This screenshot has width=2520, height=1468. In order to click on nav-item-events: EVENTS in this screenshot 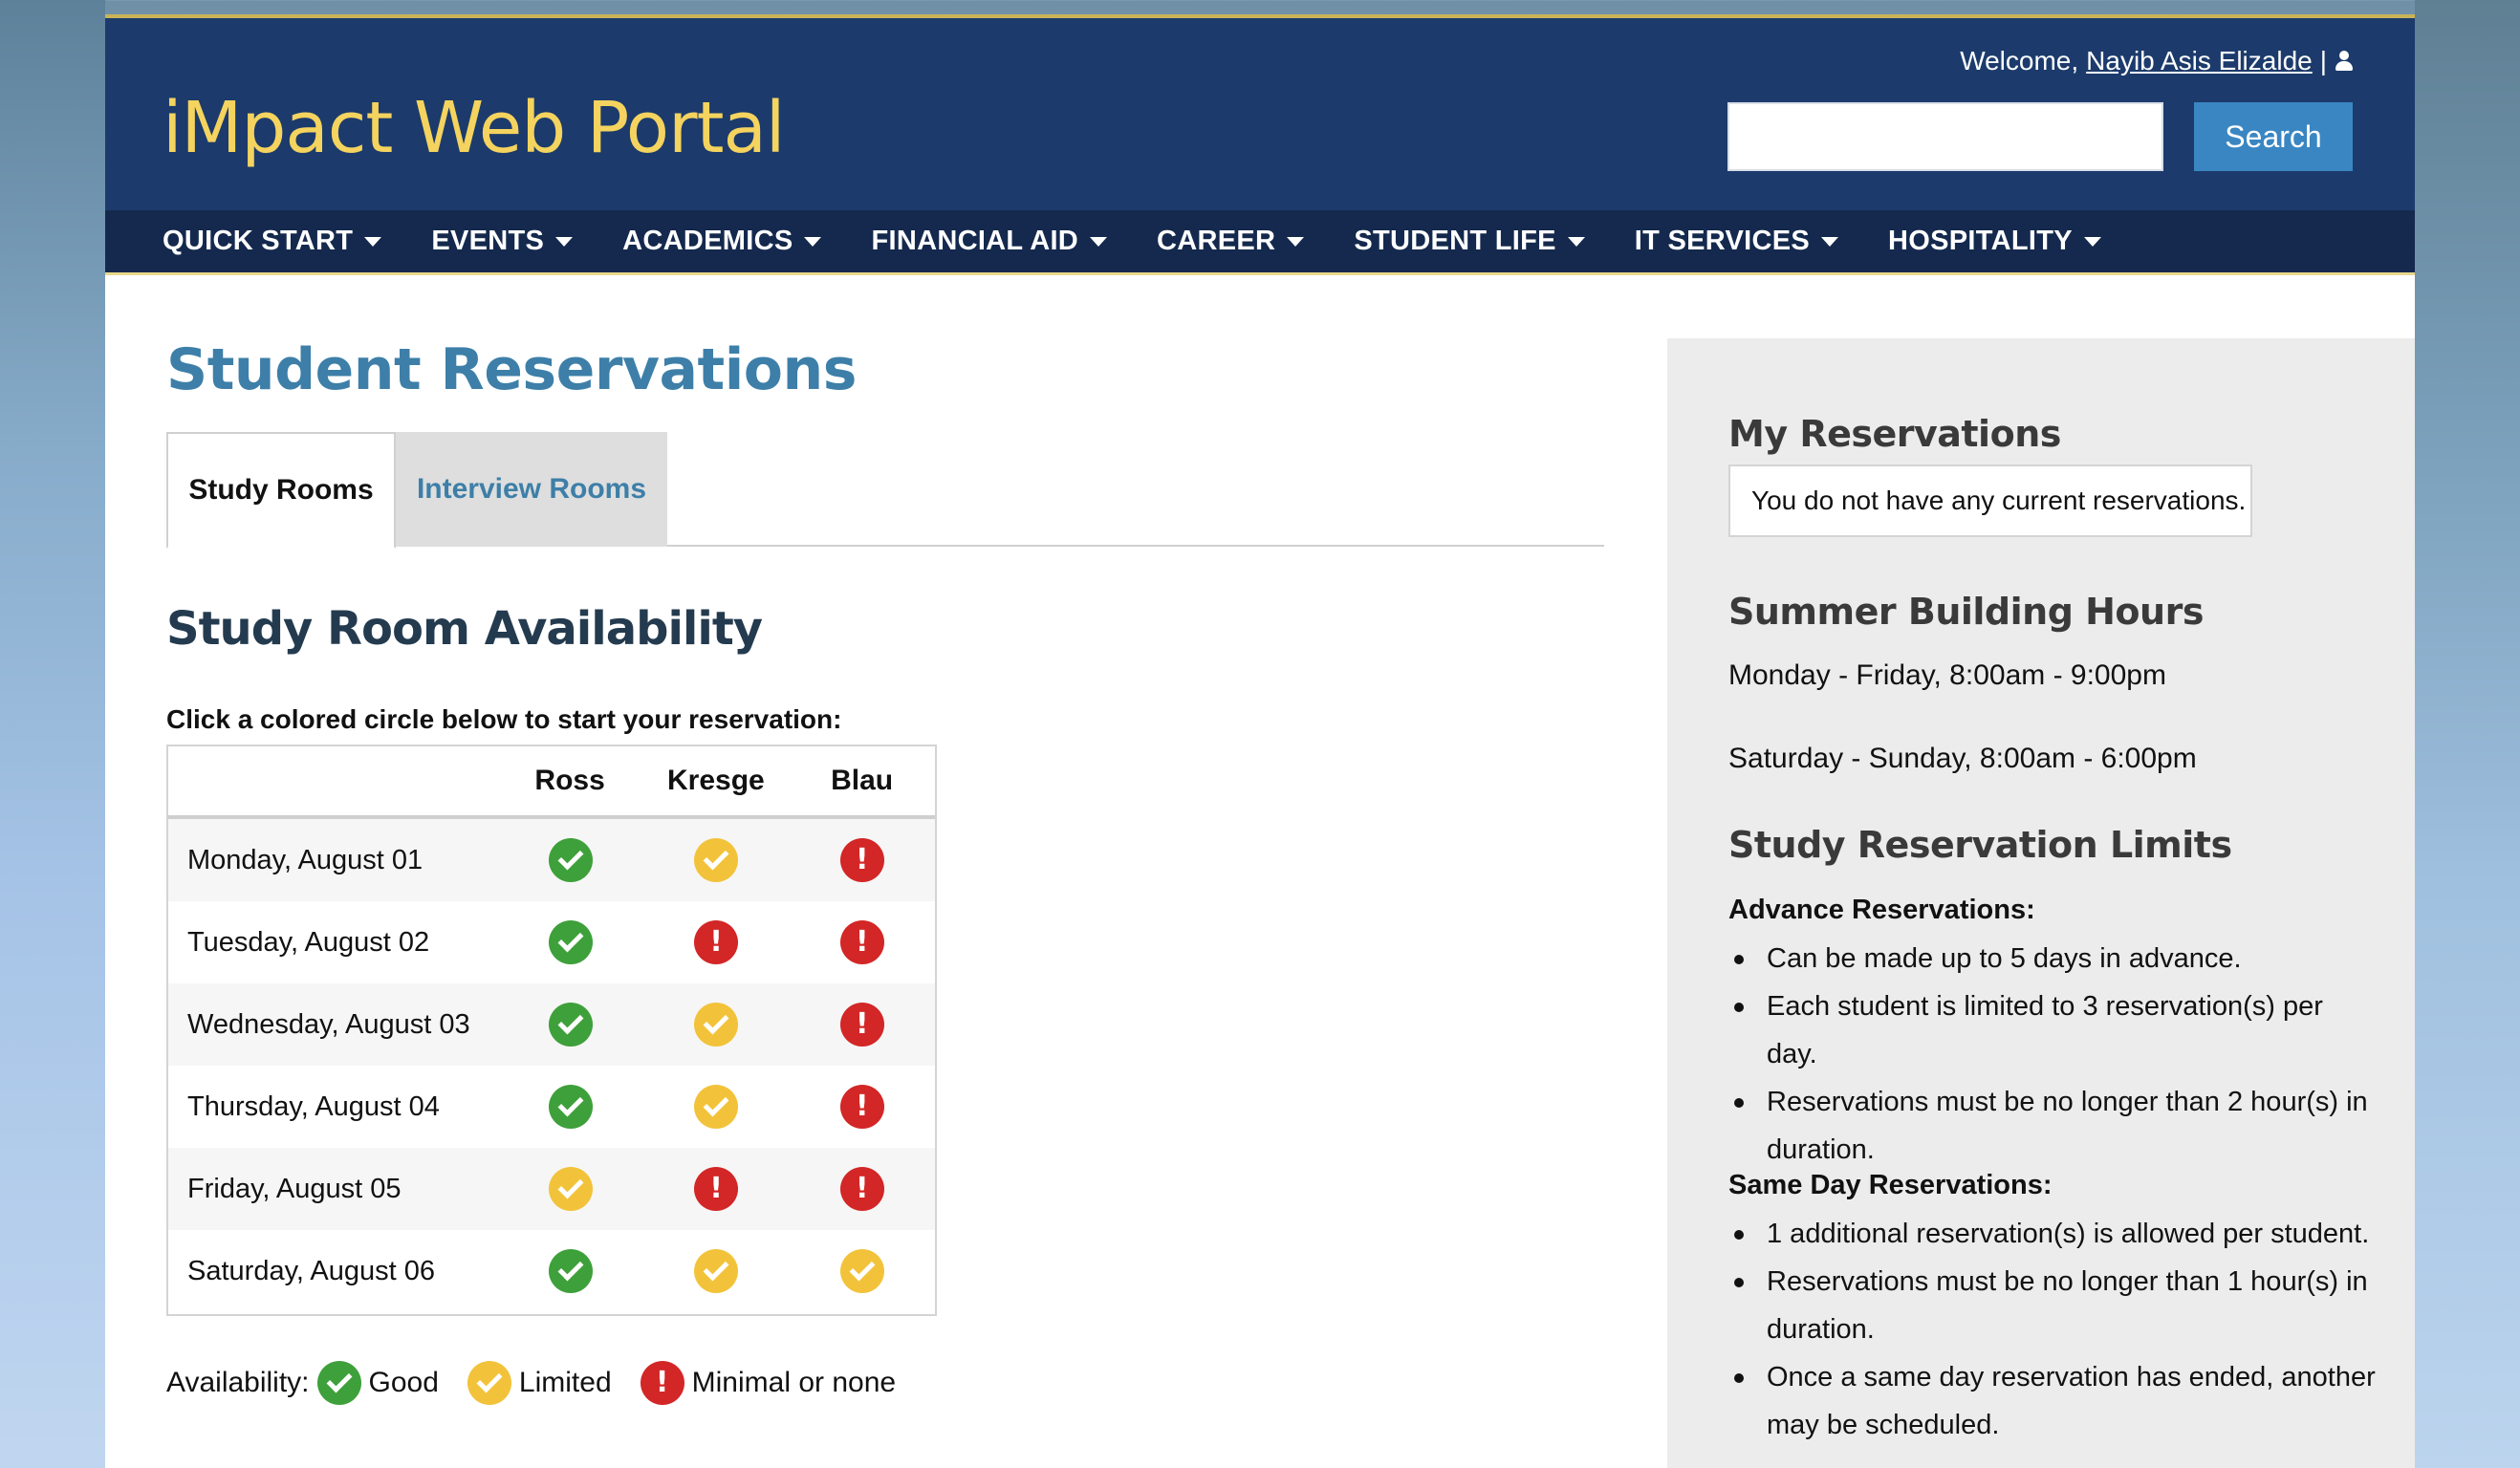, I will do `click(503, 241)`.